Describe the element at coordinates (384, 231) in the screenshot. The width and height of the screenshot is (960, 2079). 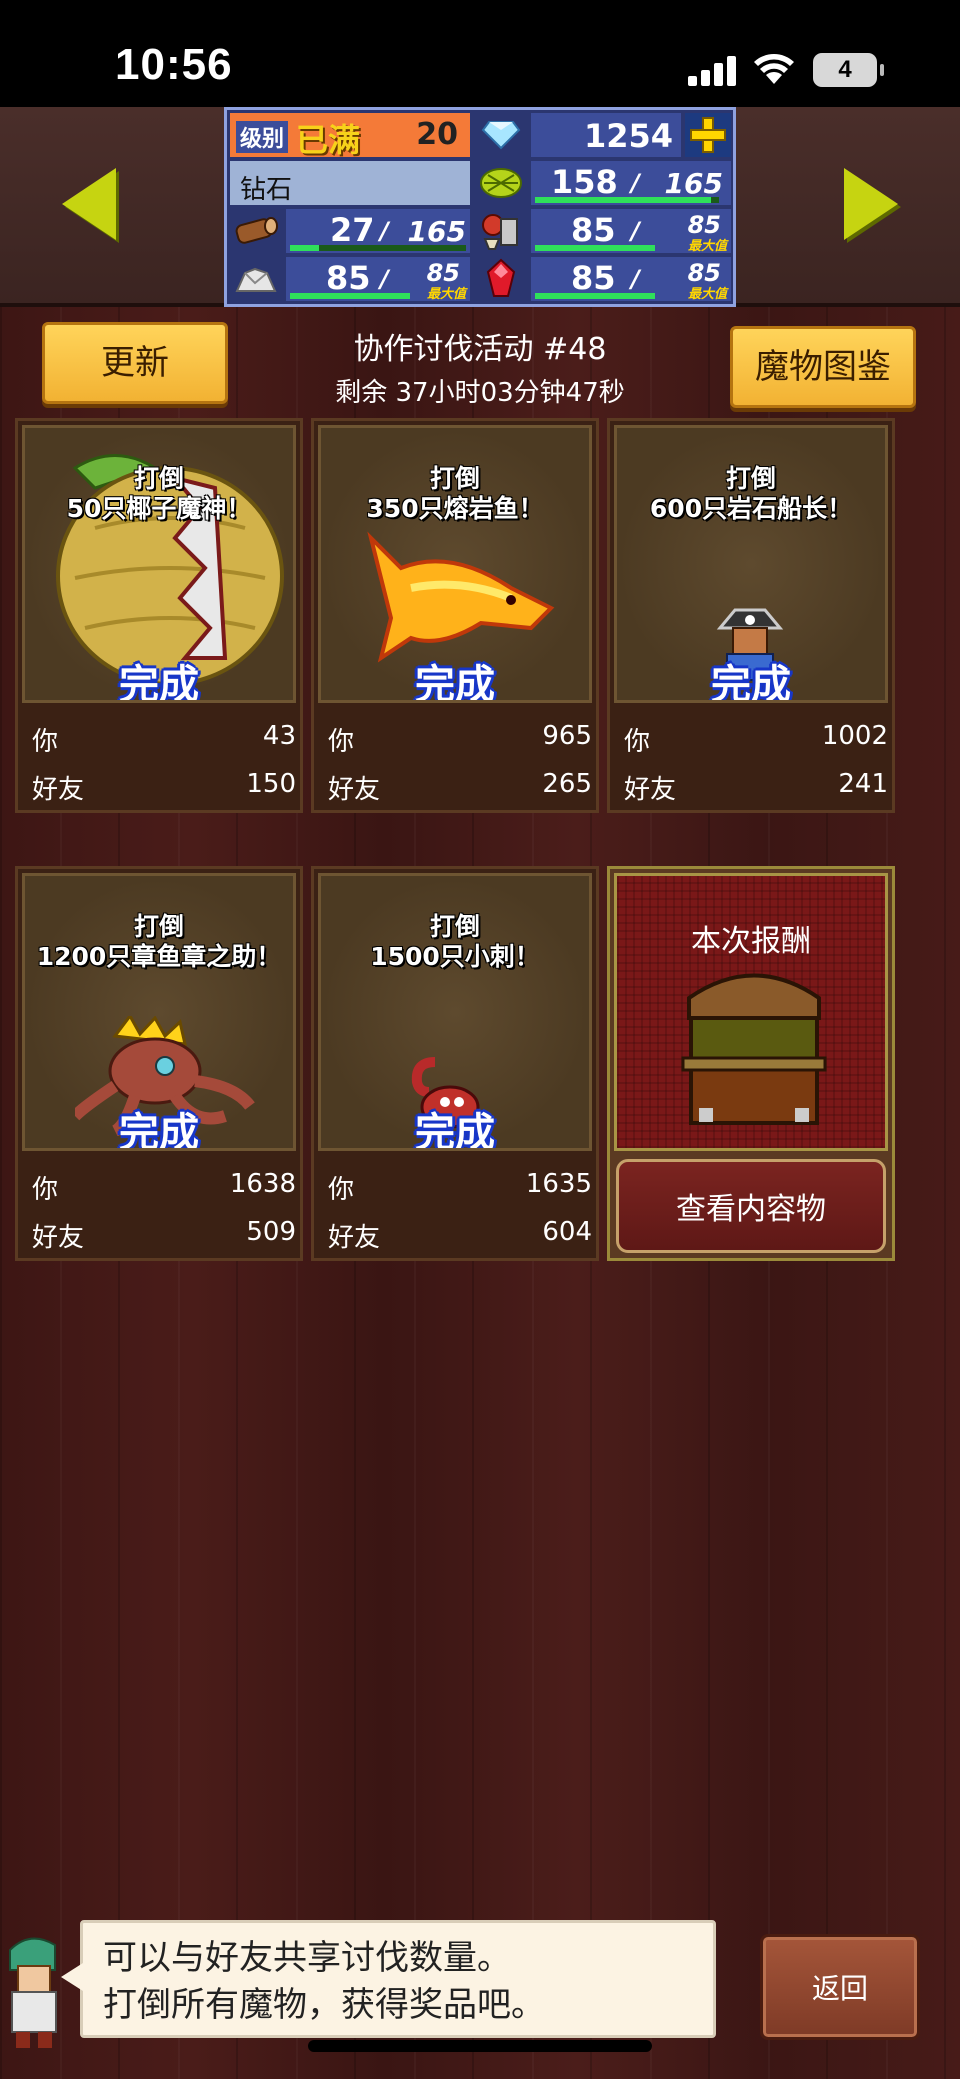
I see `wood-slash: /` at that location.